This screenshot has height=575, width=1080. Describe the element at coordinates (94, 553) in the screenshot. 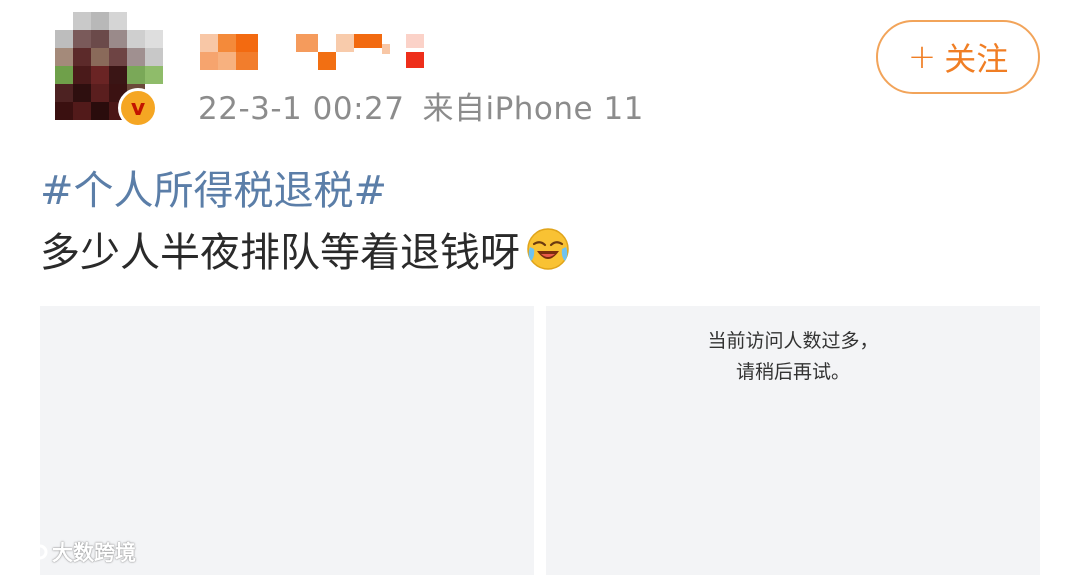

I see `watermark-text: 大数跨境` at that location.